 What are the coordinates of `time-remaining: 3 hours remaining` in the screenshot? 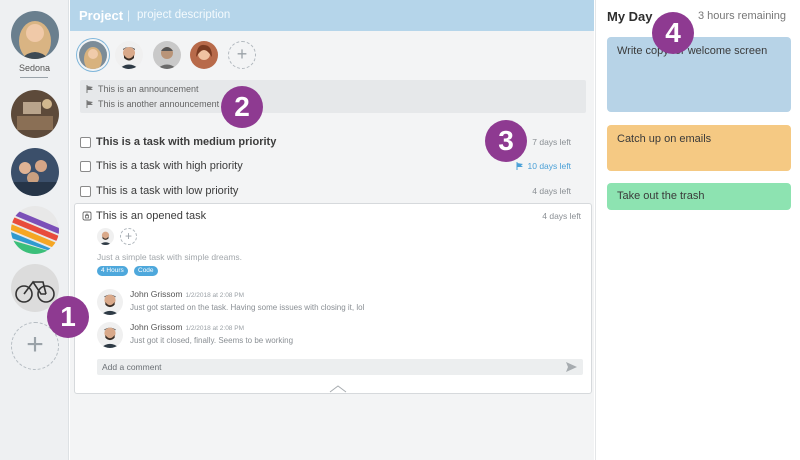 It's located at (741, 16).